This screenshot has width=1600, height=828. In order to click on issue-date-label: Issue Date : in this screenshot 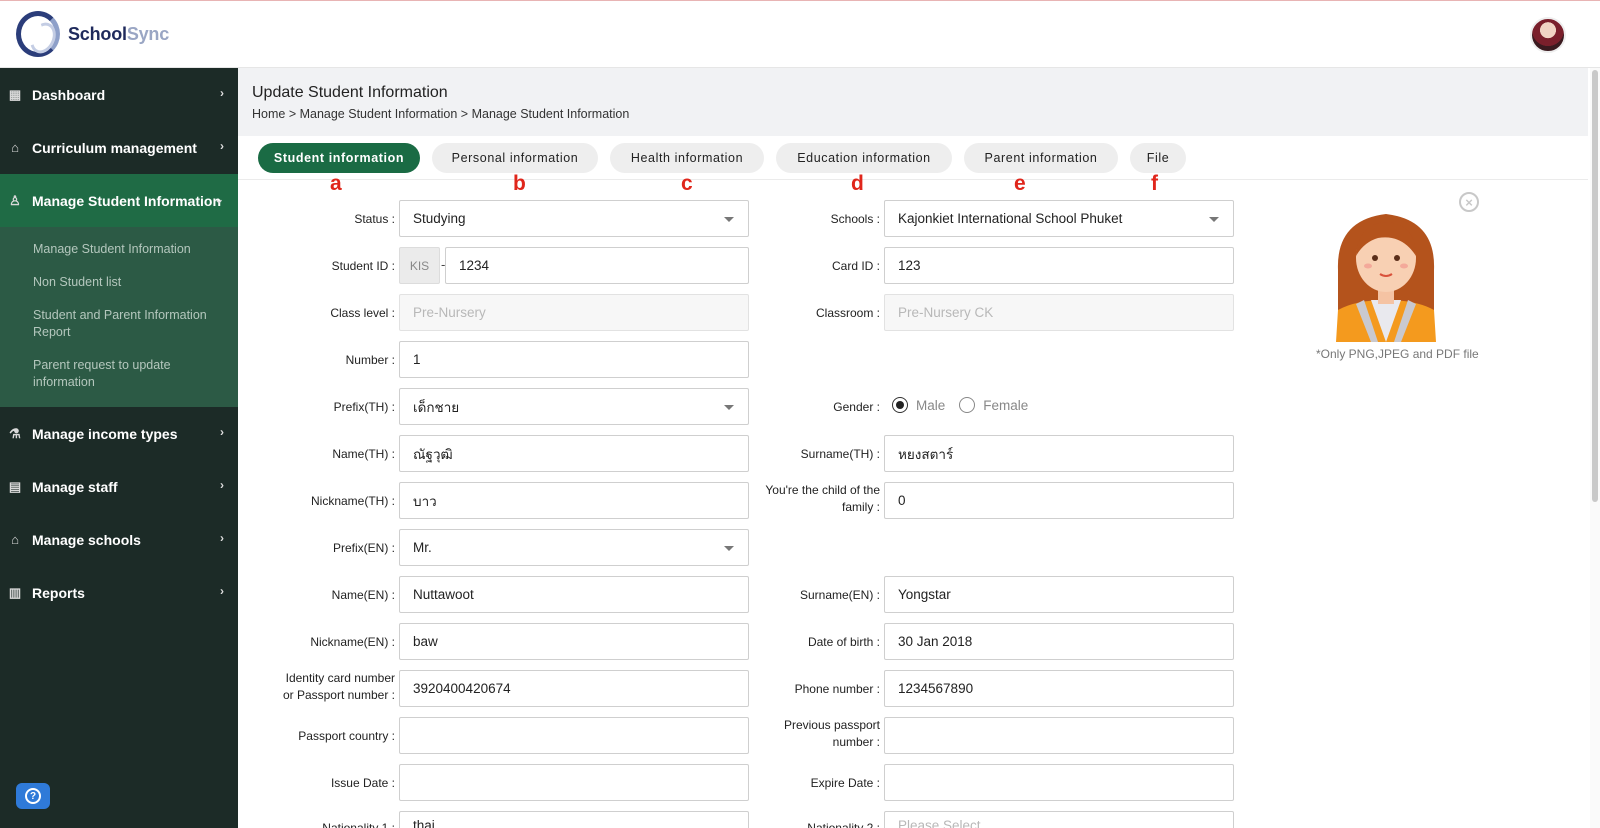, I will do `click(362, 783)`.